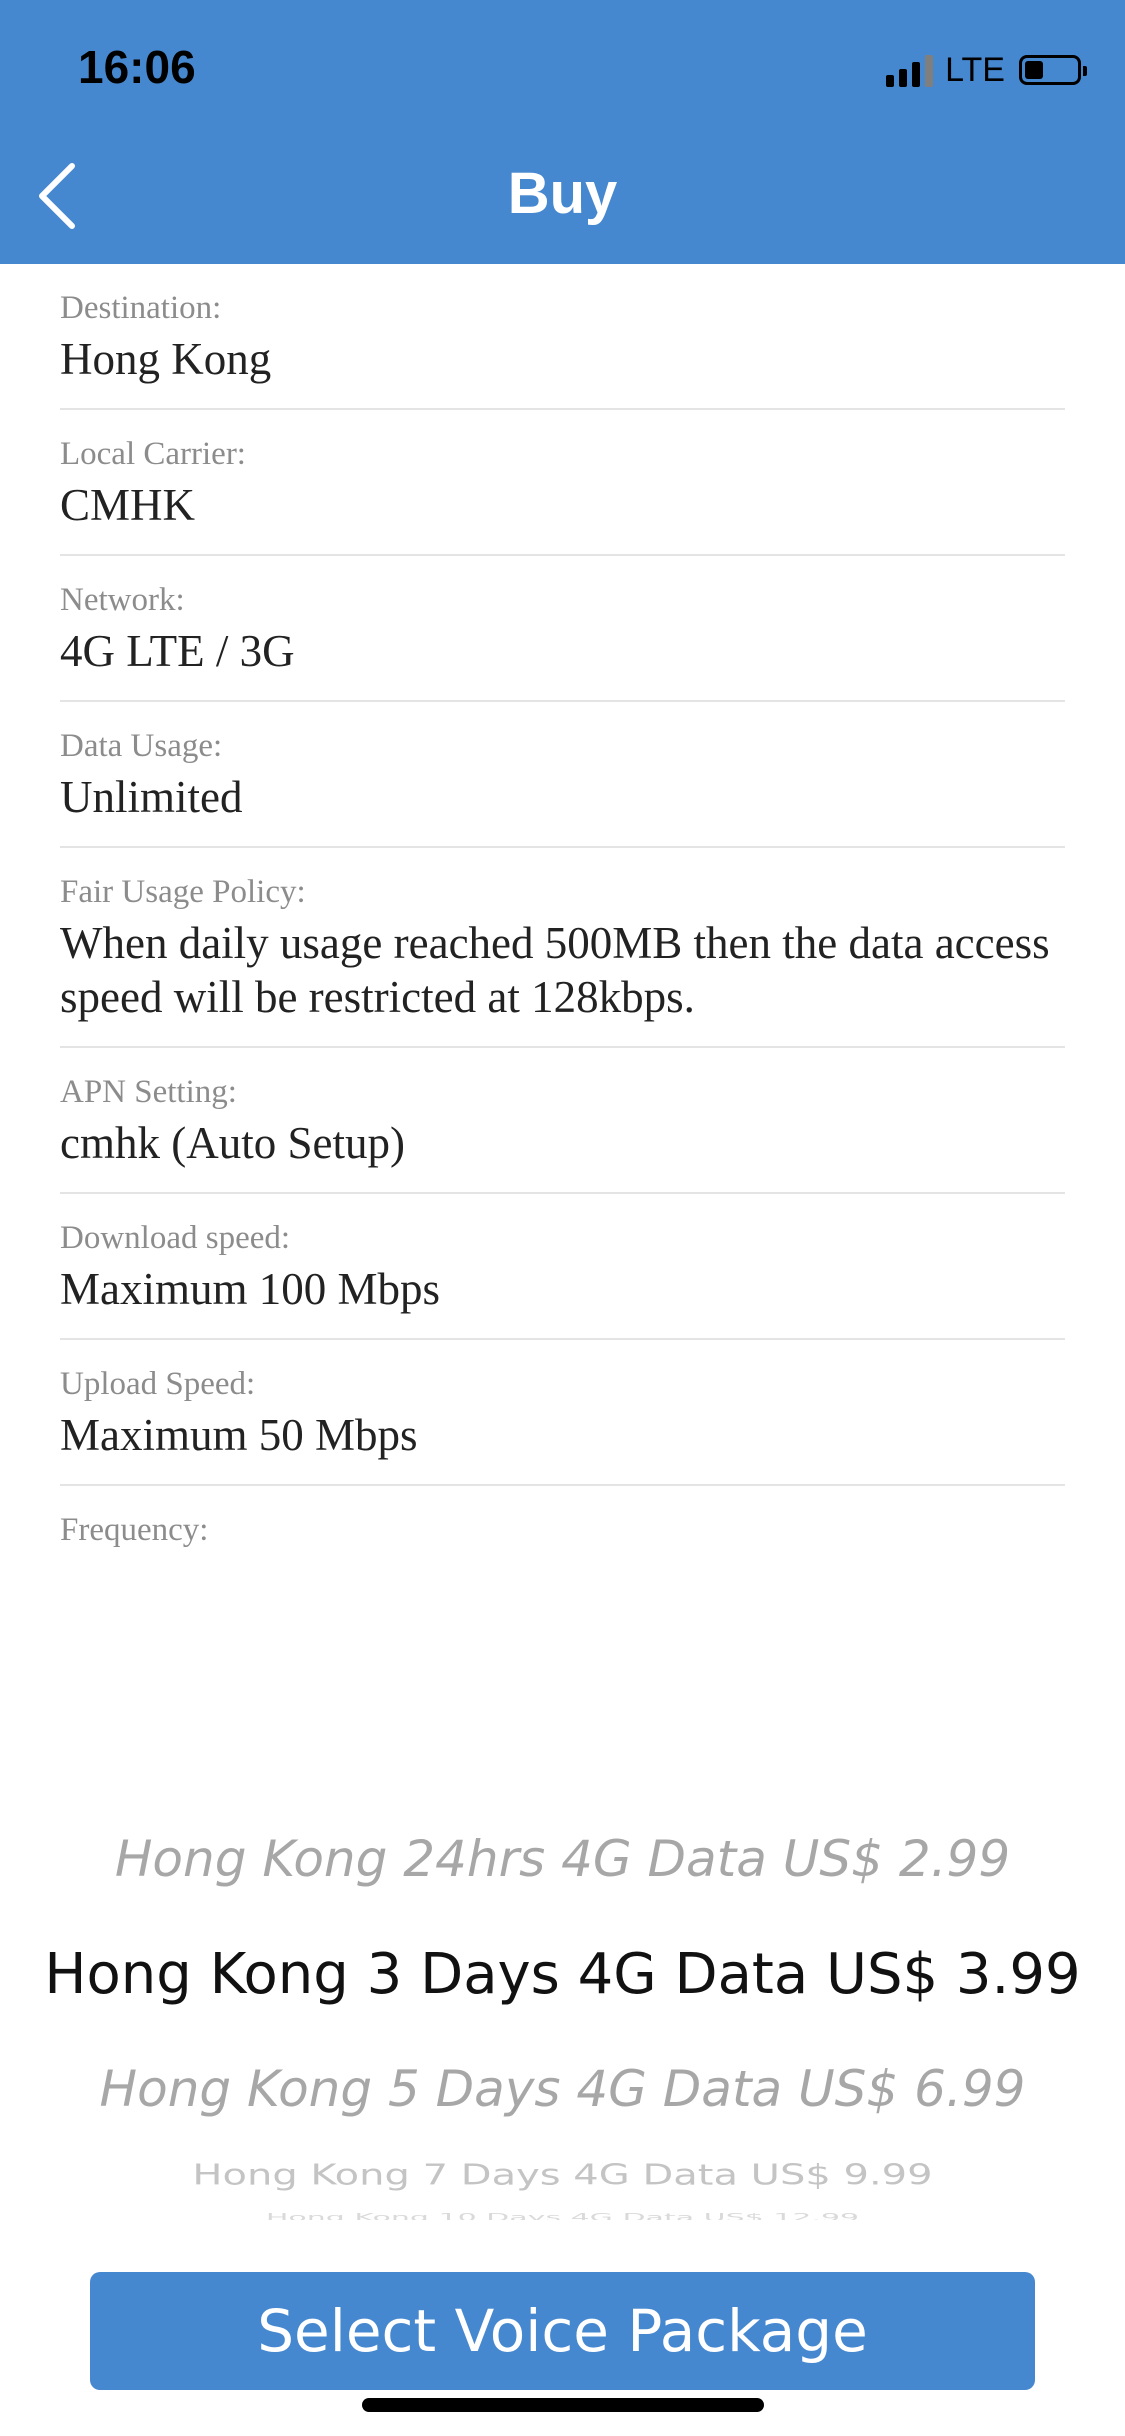 The height and width of the screenshot is (2436, 1125). What do you see at coordinates (158, 1384) in the screenshot?
I see `detail-label: Upload Speed:` at bounding box center [158, 1384].